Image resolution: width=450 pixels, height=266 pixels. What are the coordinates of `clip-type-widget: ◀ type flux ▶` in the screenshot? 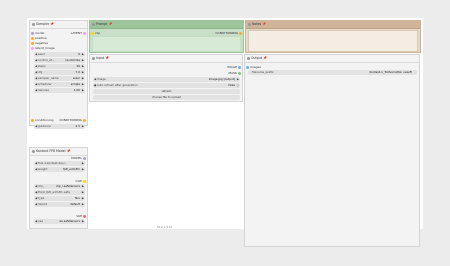 It's located at (59, 198).